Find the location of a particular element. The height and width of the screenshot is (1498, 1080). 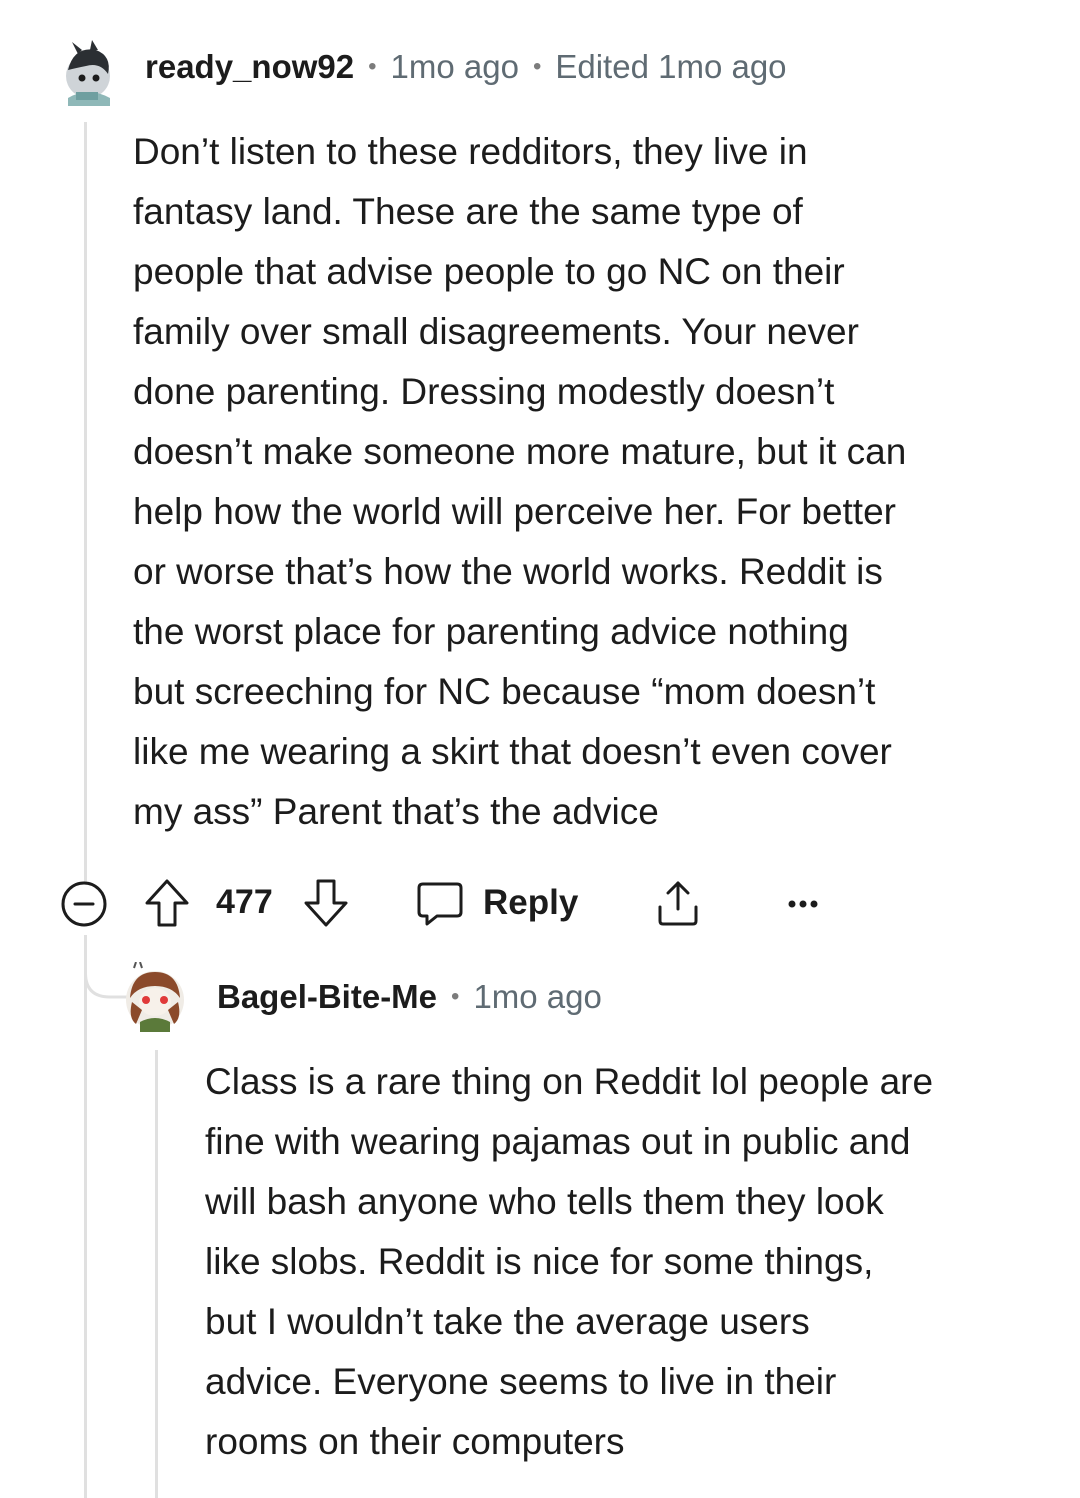

reply-label: Reply is located at coordinates (531, 902).